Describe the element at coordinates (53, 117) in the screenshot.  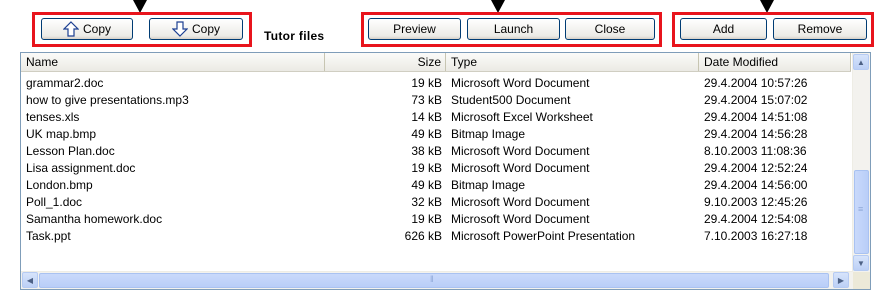
I see `cell-name: tenses.xls` at that location.